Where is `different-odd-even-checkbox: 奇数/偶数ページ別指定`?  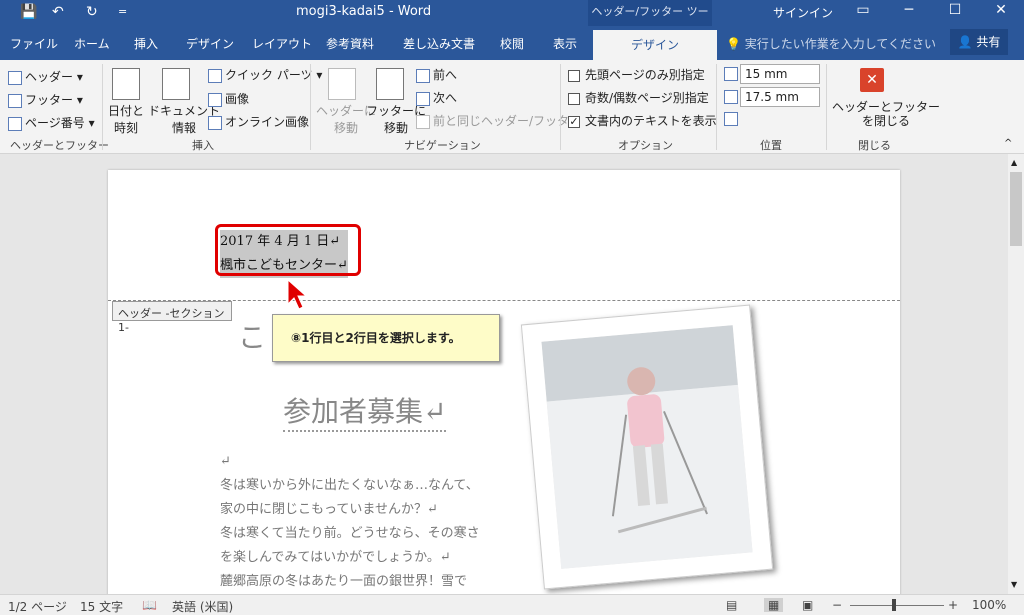
different-odd-even-checkbox: 奇数/偶数ページ別指定 is located at coordinates (638, 97).